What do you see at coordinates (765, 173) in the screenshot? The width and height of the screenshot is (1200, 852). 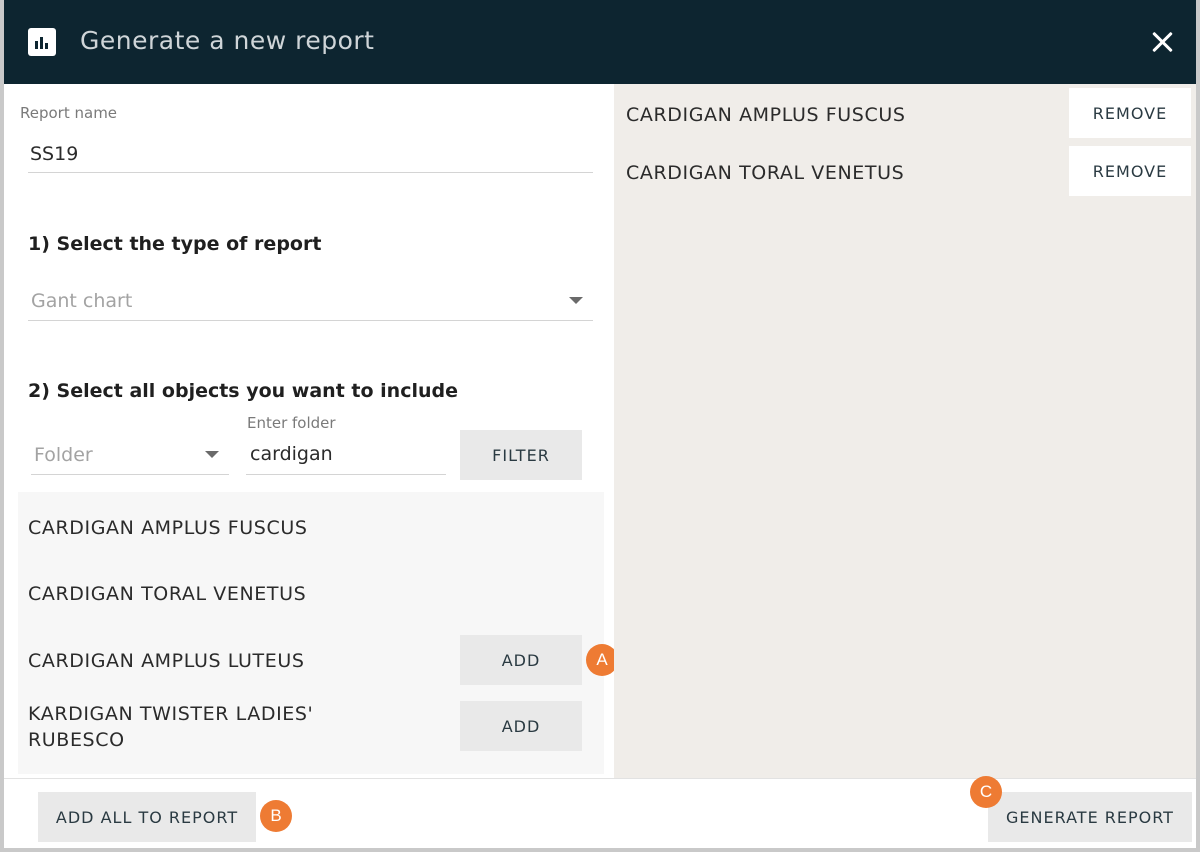 I see `selected-item: CARDIGAN TORAL VENETUS` at bounding box center [765, 173].